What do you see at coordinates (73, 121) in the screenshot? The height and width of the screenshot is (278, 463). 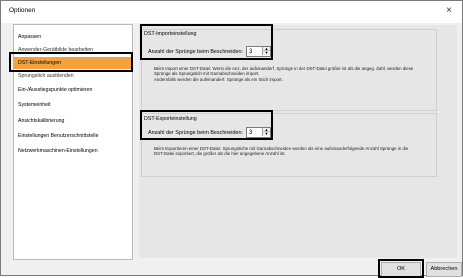 I see `sidebar-item-ansichtskalibrierung: Ansichtskalibrierung` at bounding box center [73, 121].